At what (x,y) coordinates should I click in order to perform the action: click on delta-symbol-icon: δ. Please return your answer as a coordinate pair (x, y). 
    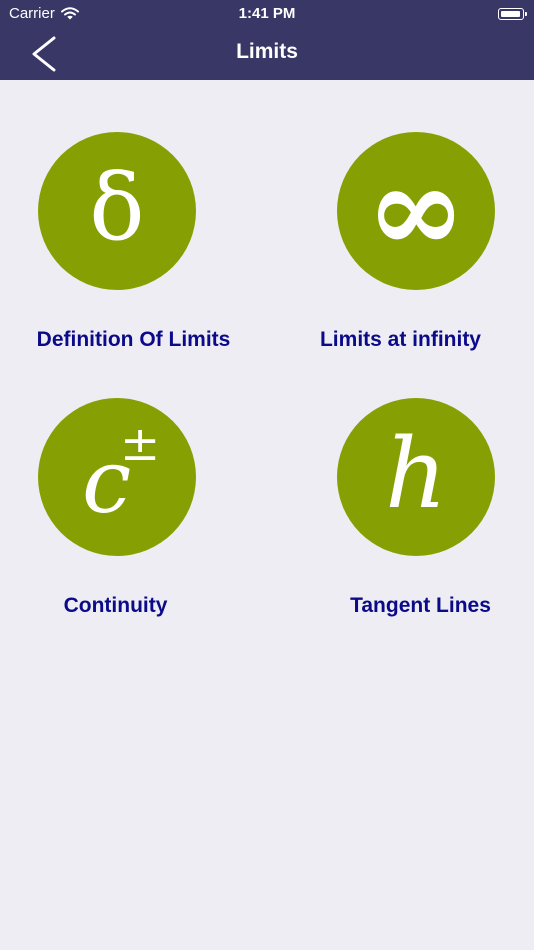
    Looking at the image, I should click on (117, 207).